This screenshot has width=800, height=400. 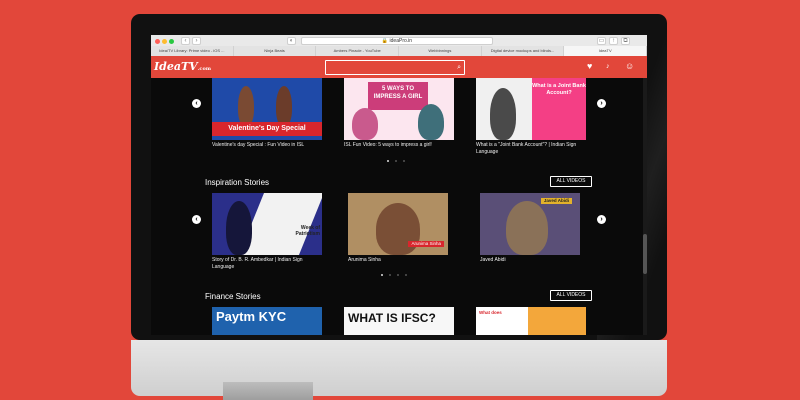 I want to click on video-title: Arunima Sinha, so click(x=404, y=260).